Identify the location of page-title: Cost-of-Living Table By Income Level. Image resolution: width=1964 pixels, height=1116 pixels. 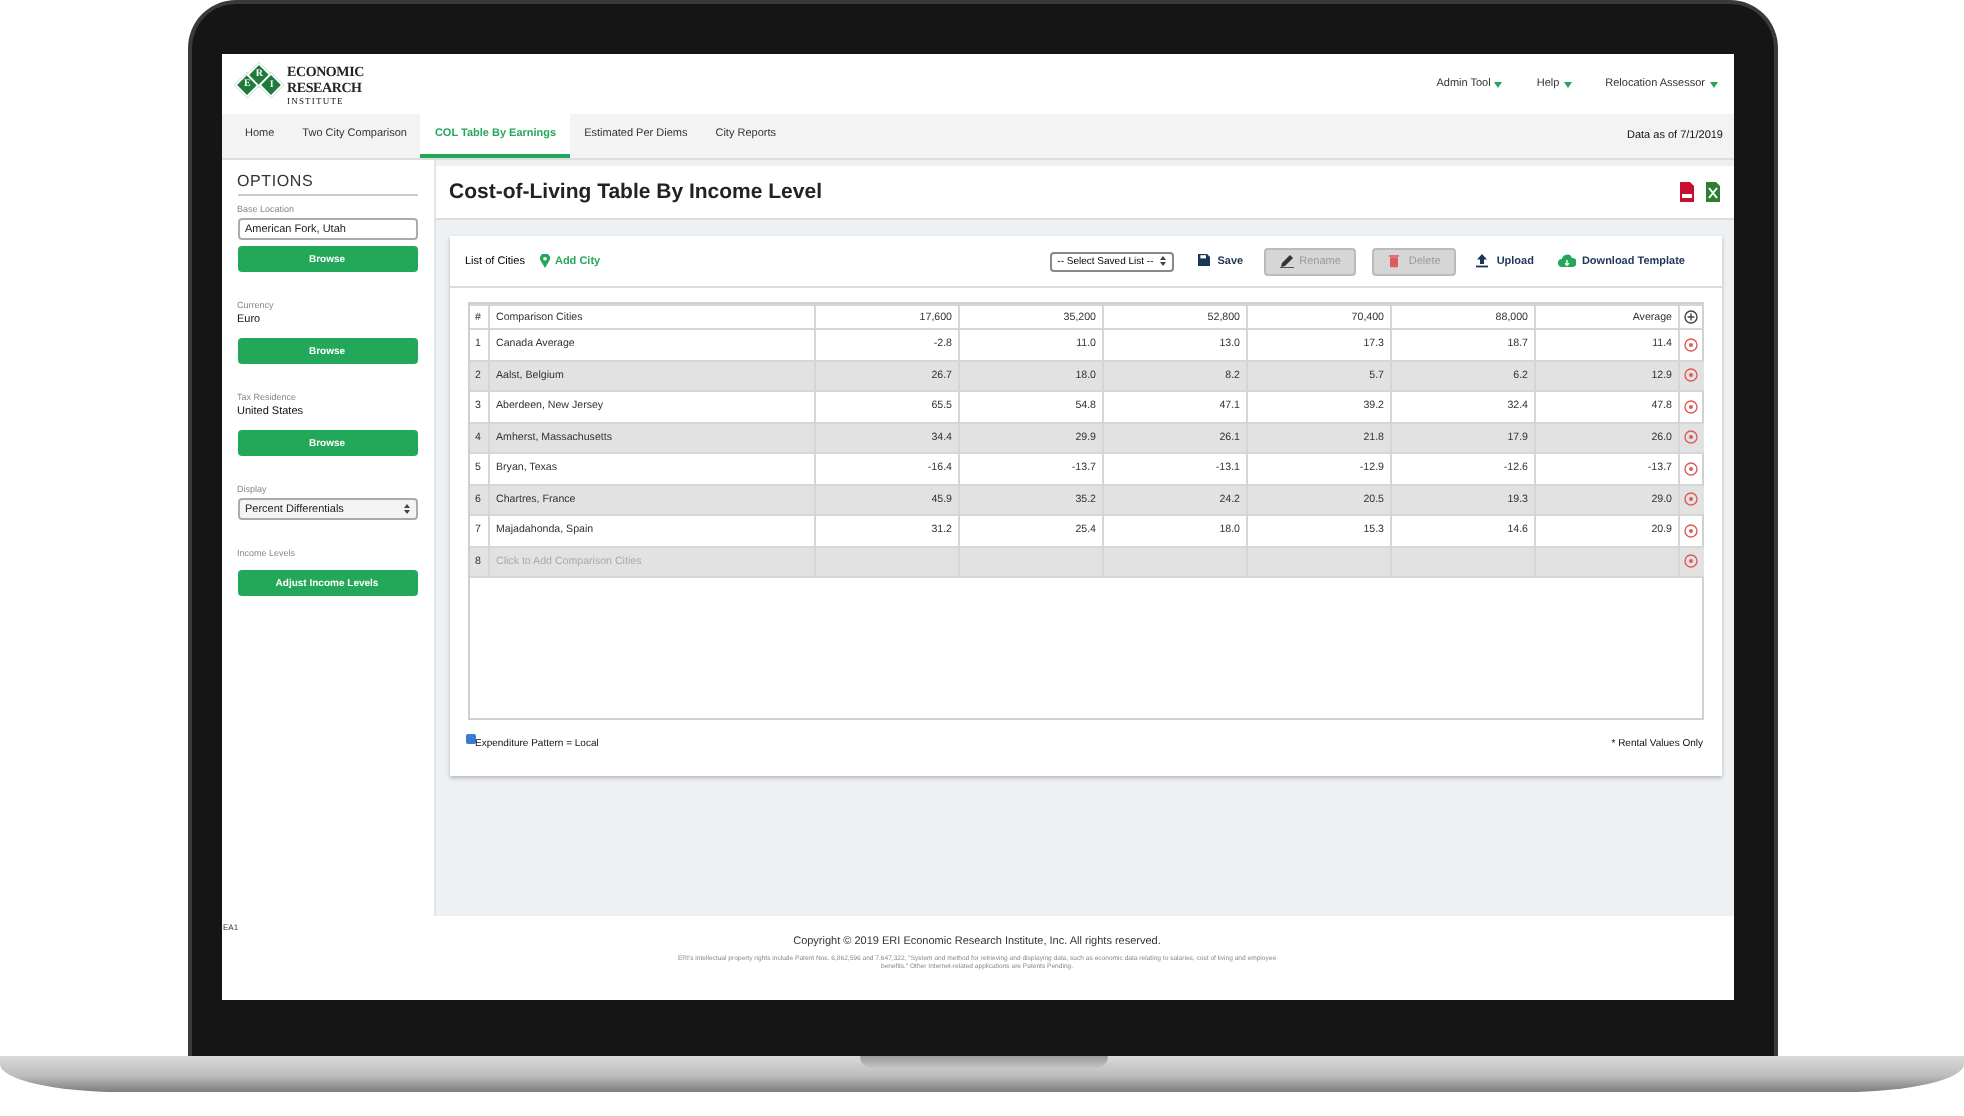
(635, 192).